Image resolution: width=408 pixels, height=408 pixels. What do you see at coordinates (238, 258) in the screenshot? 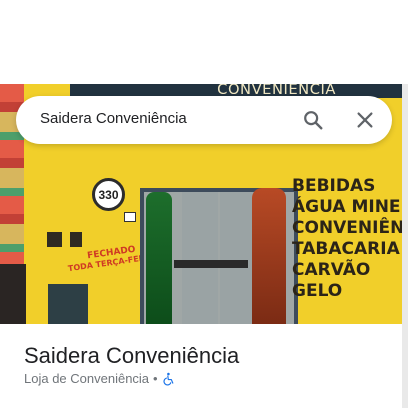
I see `door-panel-right` at bounding box center [238, 258].